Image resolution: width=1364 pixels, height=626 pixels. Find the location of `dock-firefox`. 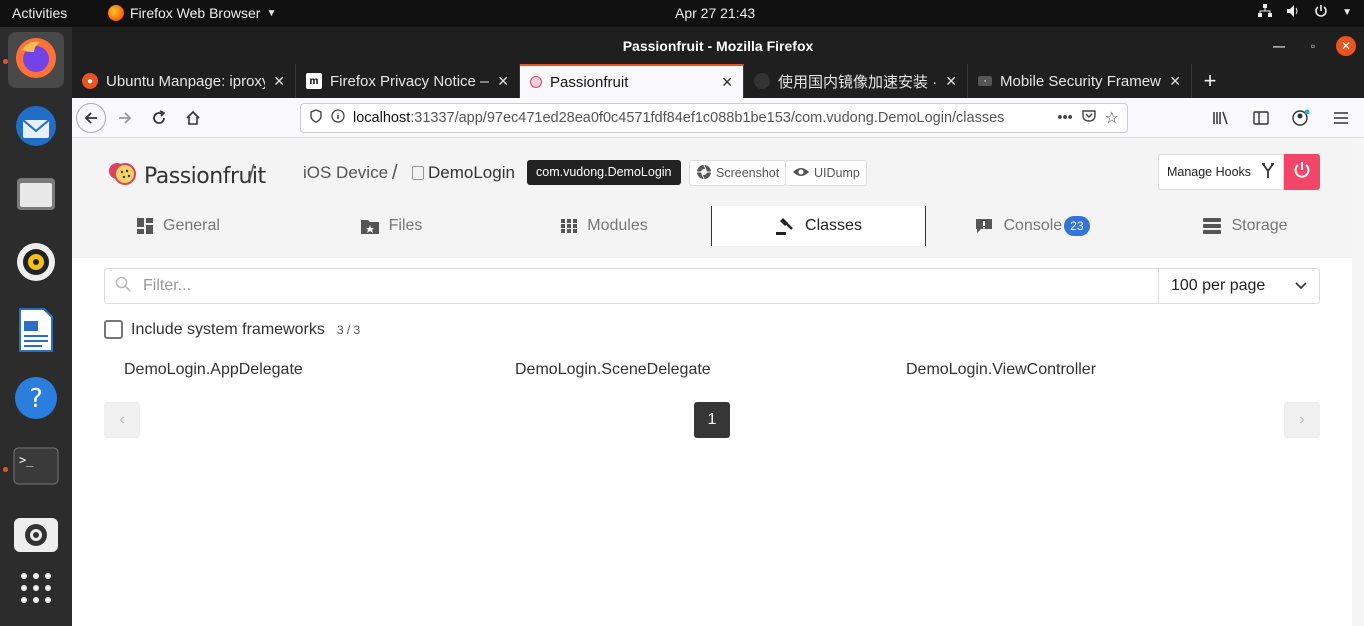

dock-firefox is located at coordinates (36, 60).